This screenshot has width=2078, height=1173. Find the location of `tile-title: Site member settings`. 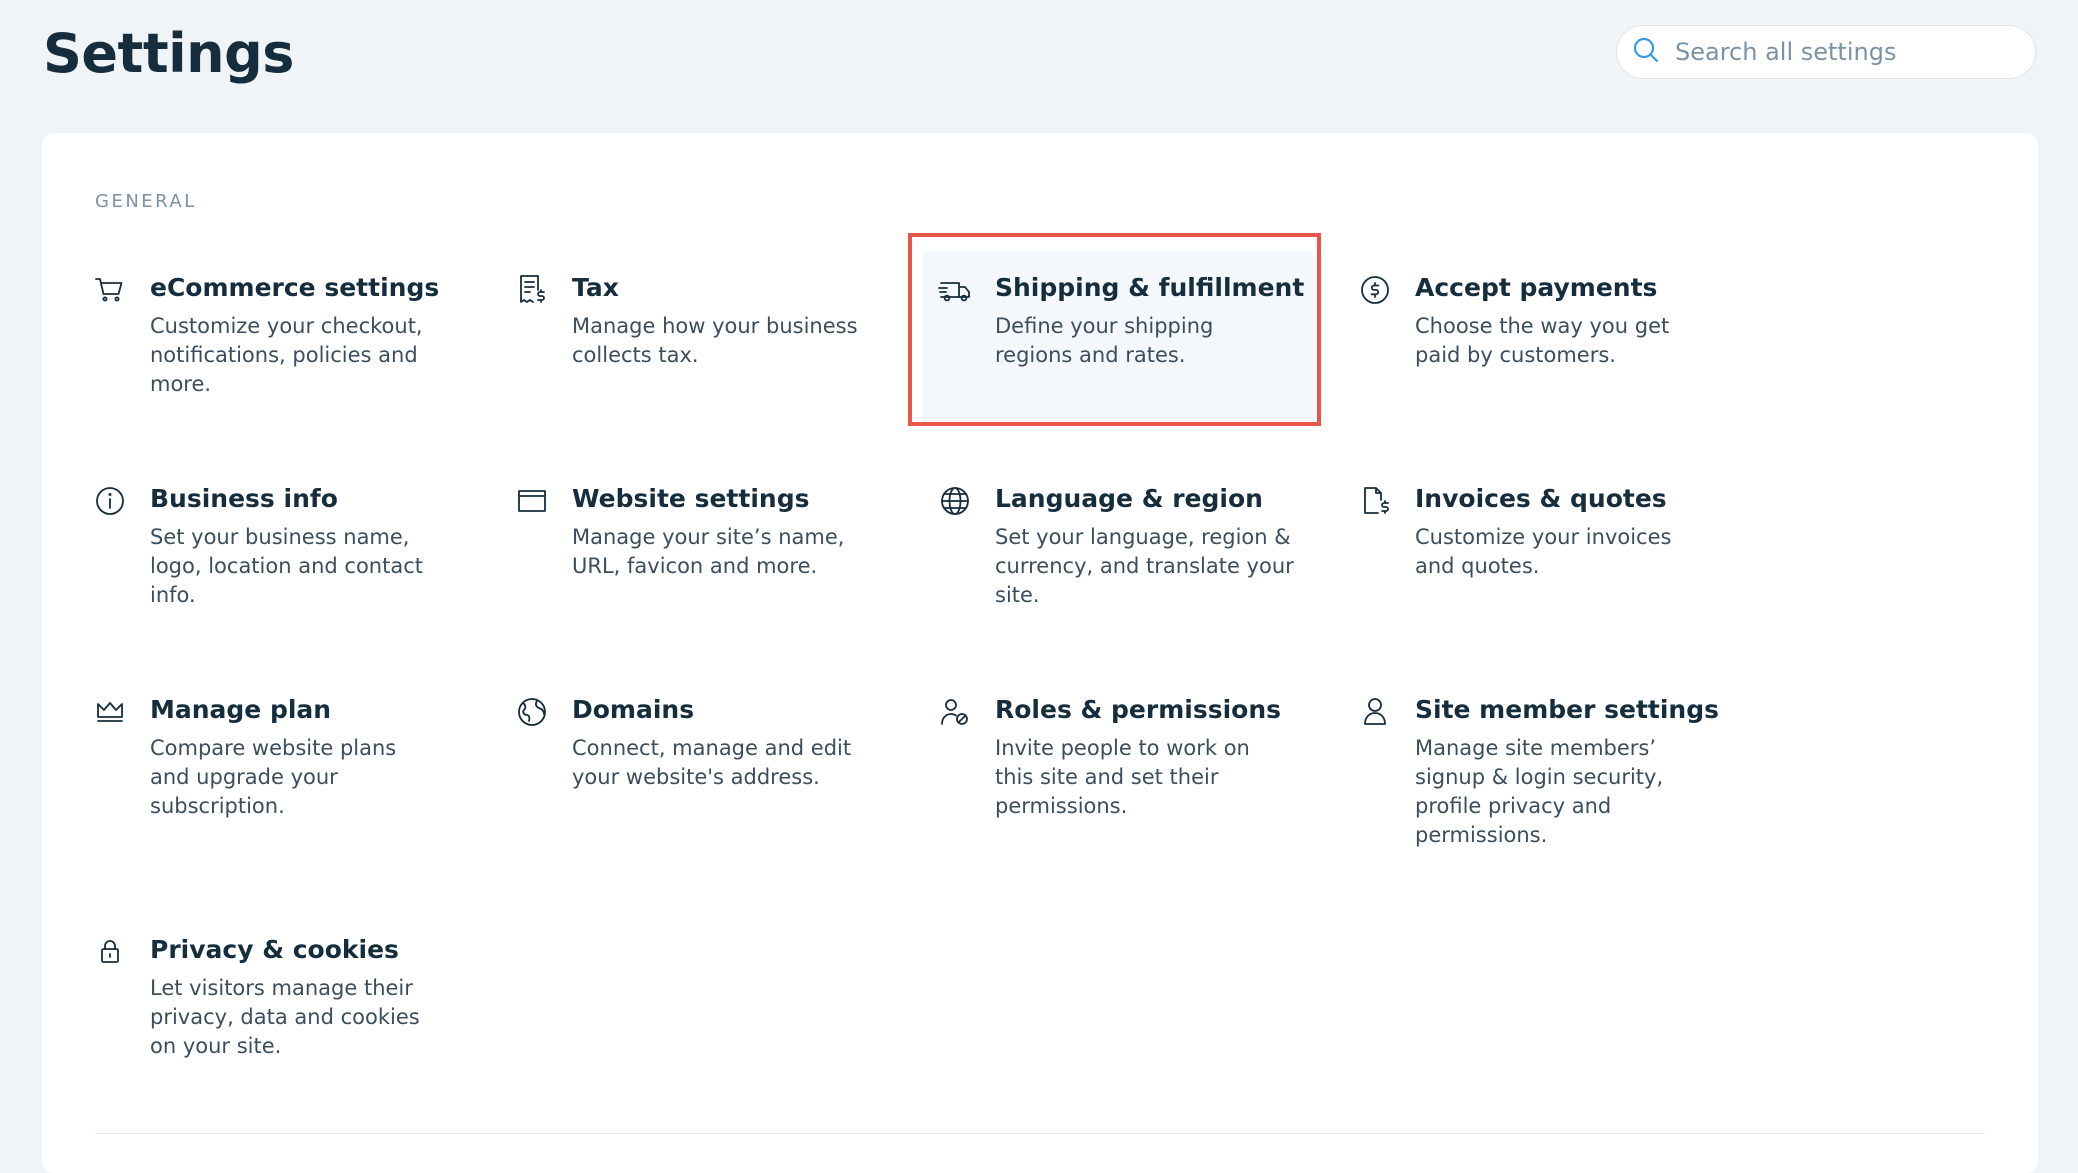

tile-title: Site member settings is located at coordinates (1567, 709).